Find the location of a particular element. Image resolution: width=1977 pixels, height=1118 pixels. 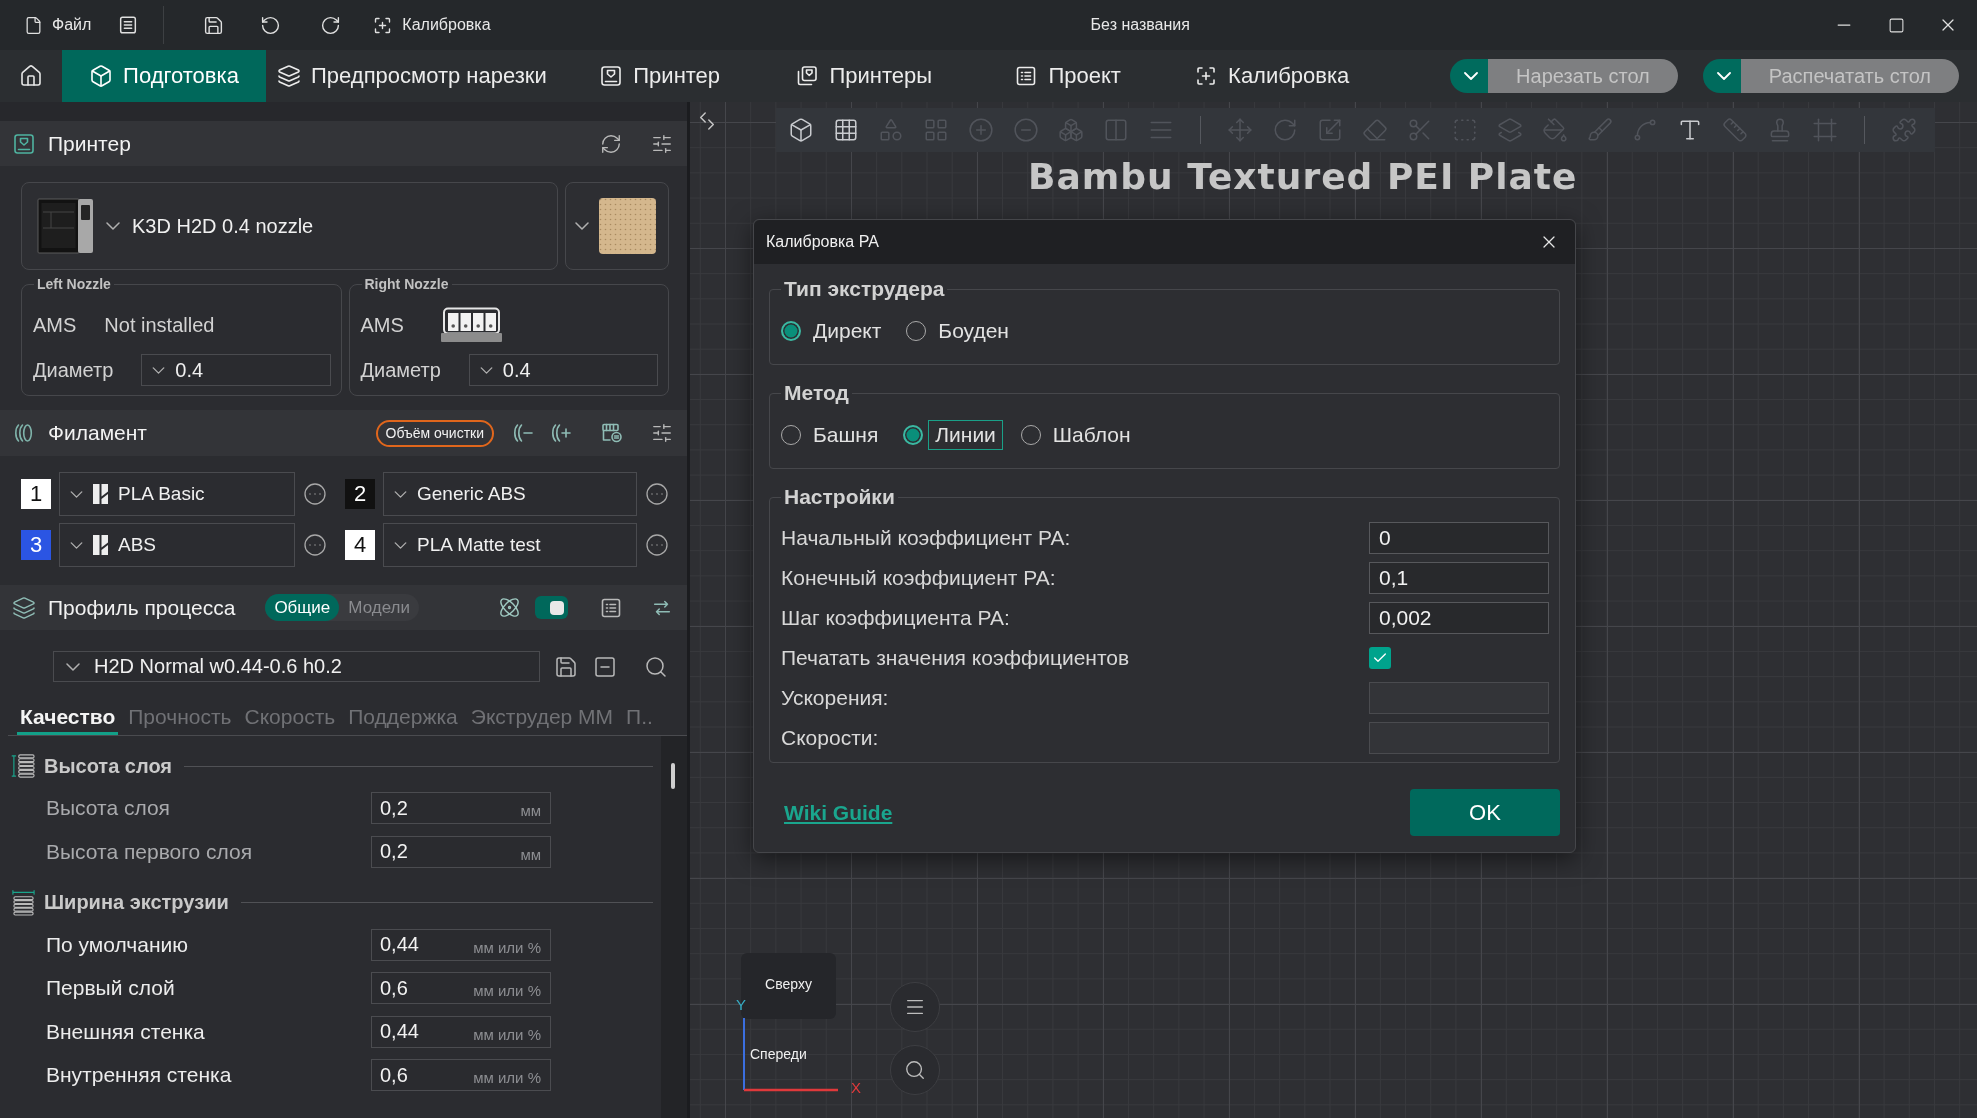

zoom-button is located at coordinates (915, 1070).